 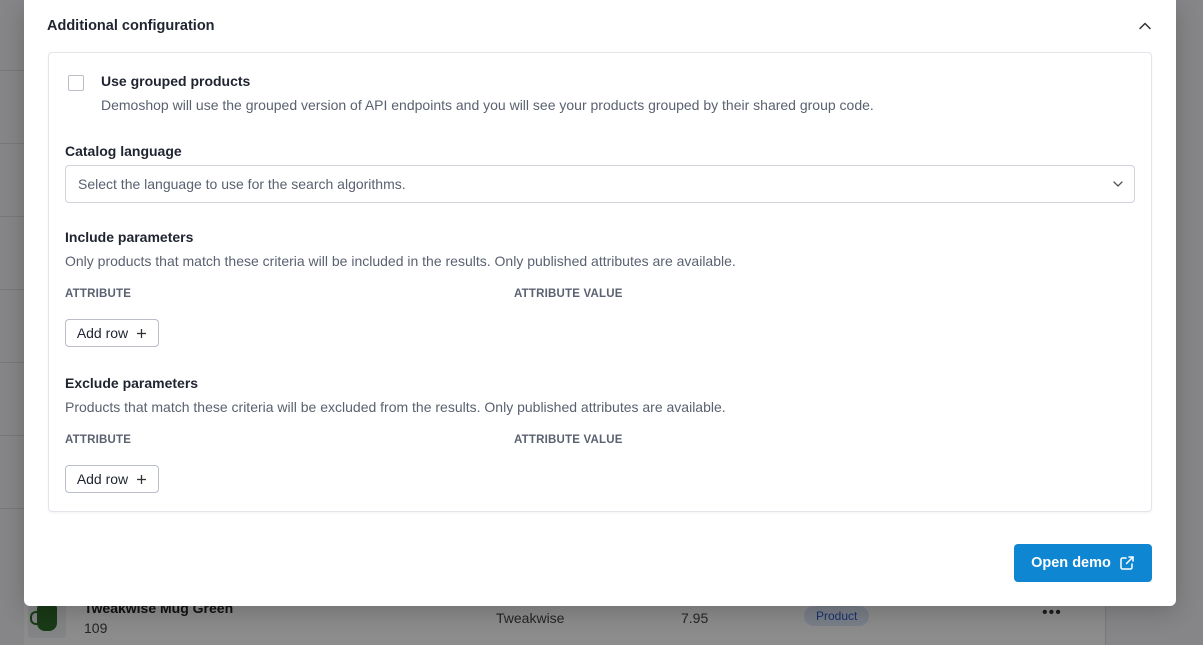 I want to click on exclude-add-row-button: Add row, so click(x=112, y=479).